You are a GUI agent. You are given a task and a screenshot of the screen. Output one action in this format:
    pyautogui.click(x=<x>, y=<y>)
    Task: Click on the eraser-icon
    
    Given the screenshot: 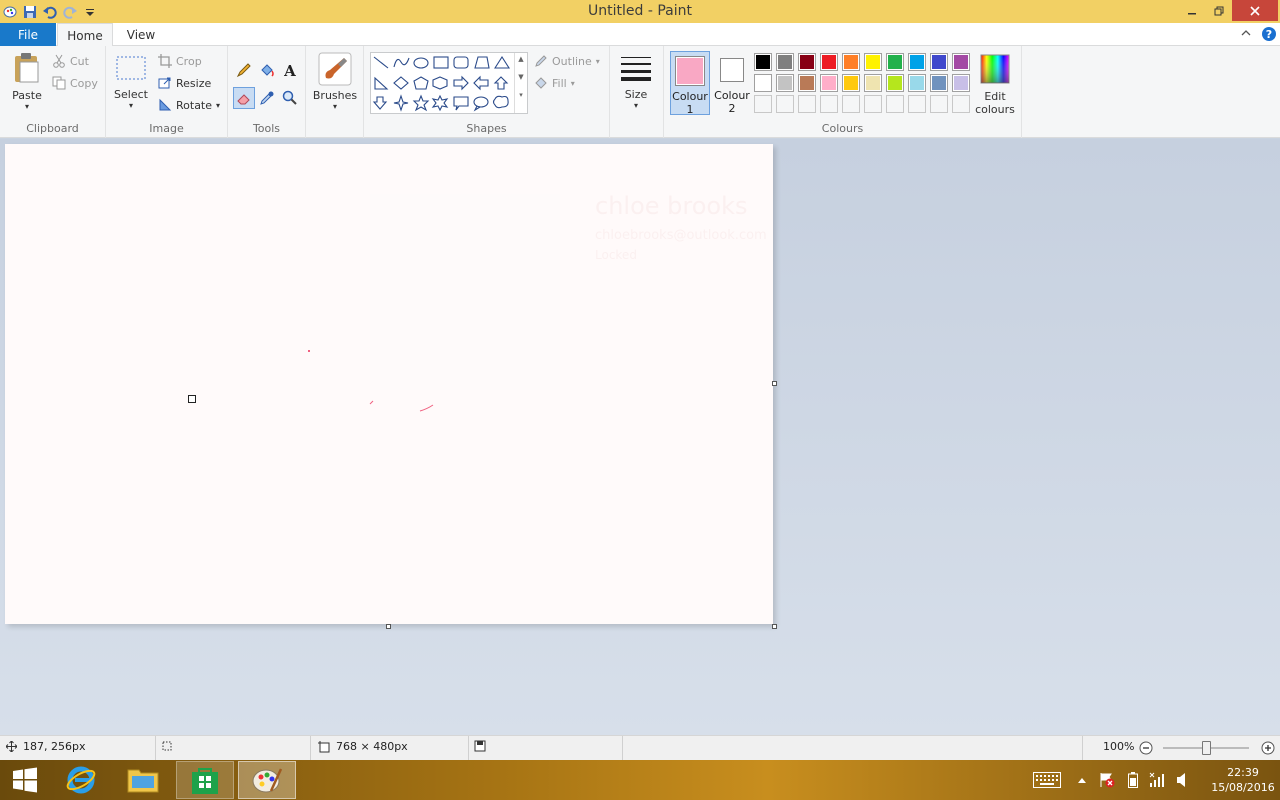 What is the action you would take?
    pyautogui.click(x=243, y=99)
    